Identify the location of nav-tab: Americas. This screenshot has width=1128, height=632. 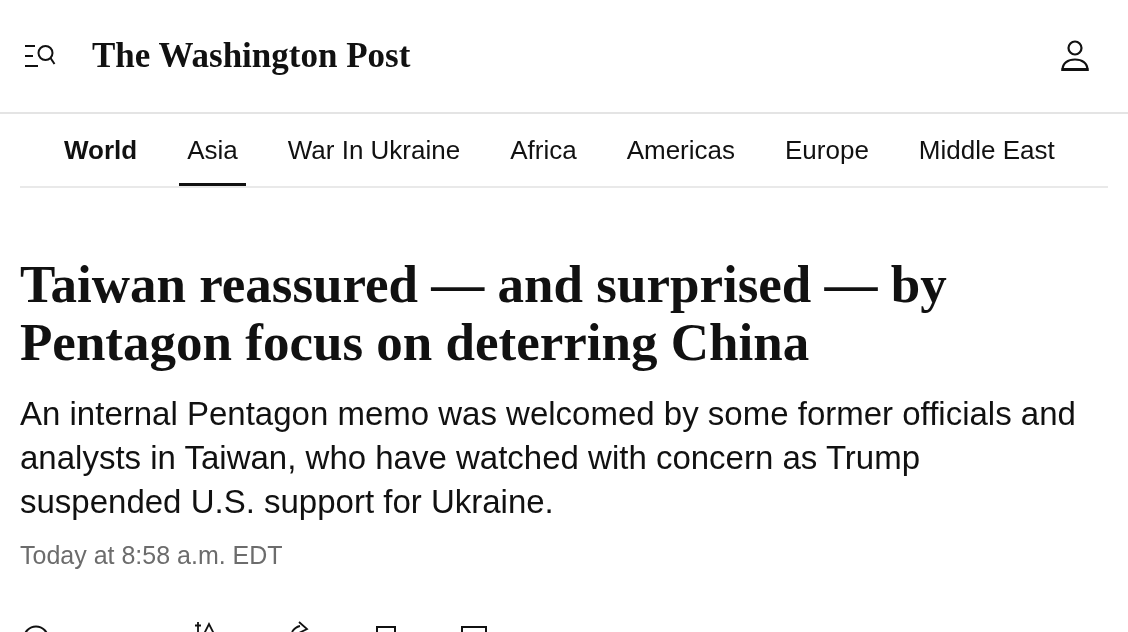
(680, 150).